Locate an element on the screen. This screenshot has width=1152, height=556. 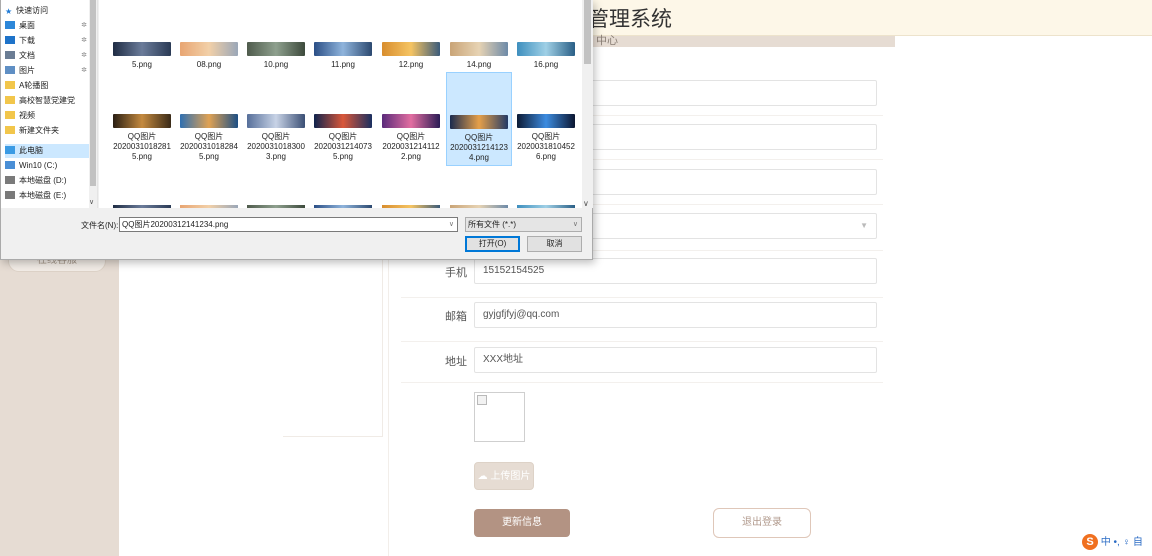
file-name: 5.png is located at coordinates (142, 64).